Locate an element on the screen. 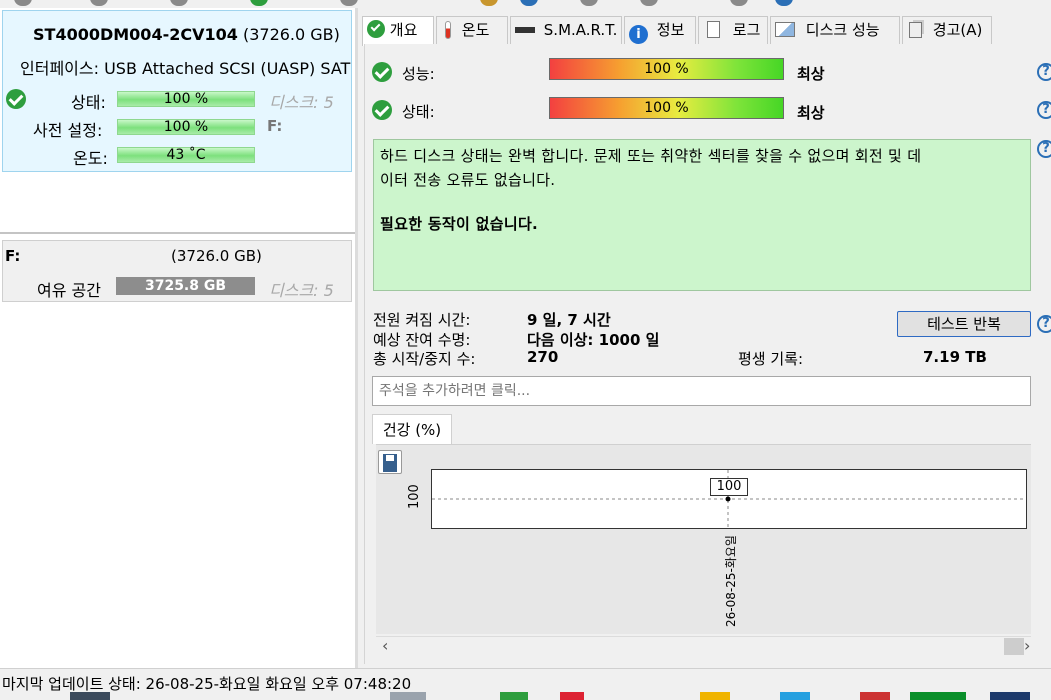 The height and width of the screenshot is (700, 1051). panel-divider is located at coordinates (177, 233).